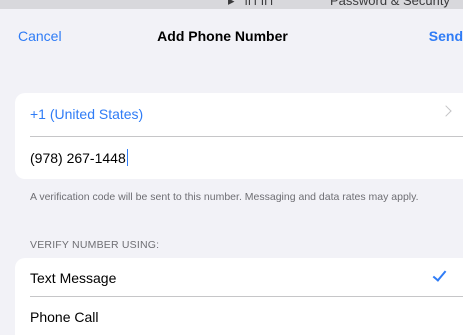  What do you see at coordinates (446, 111) in the screenshot?
I see `chevron-right-icon` at bounding box center [446, 111].